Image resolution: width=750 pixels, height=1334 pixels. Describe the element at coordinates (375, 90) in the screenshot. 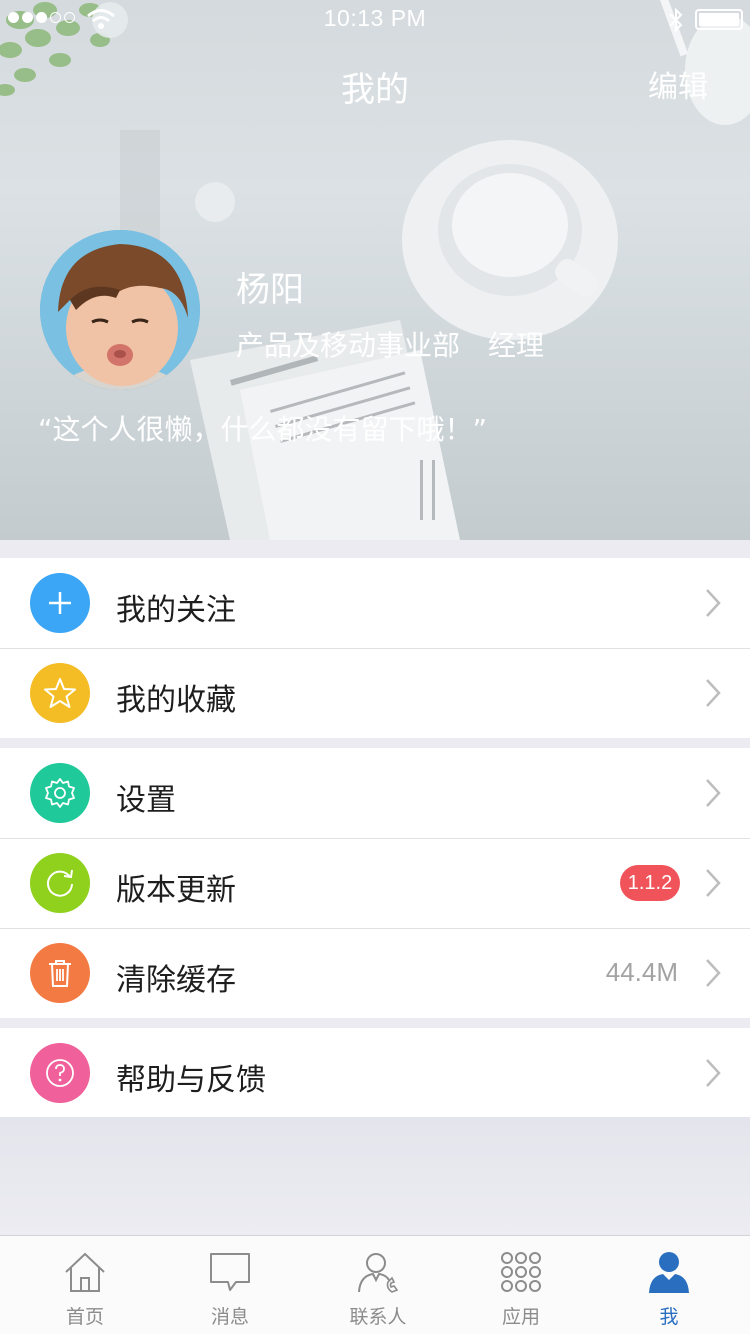

I see `page-title: 我的` at that location.